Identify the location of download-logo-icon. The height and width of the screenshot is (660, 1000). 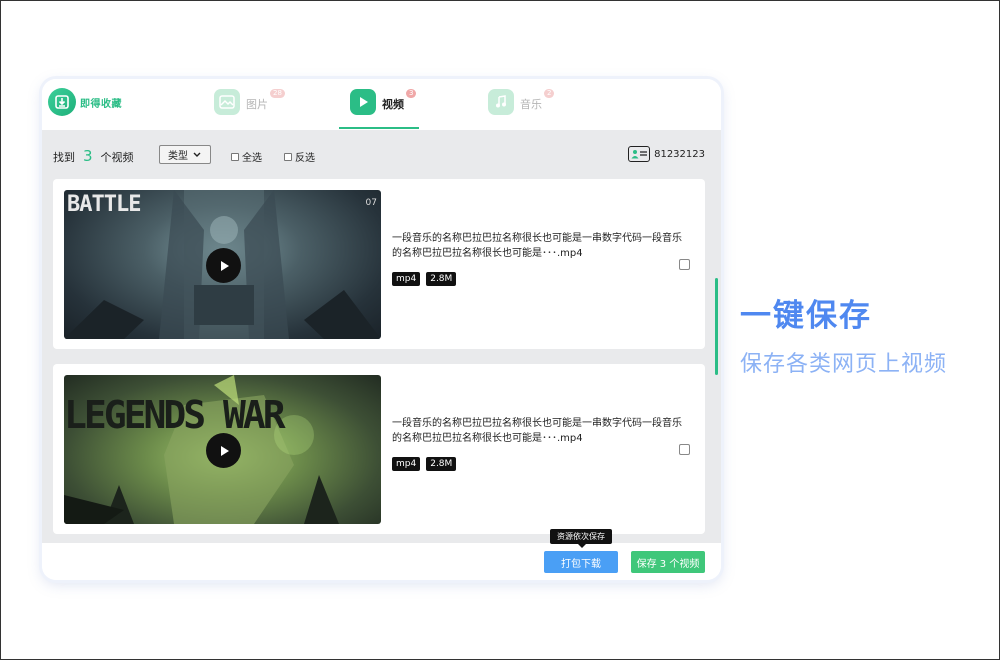
(62, 102).